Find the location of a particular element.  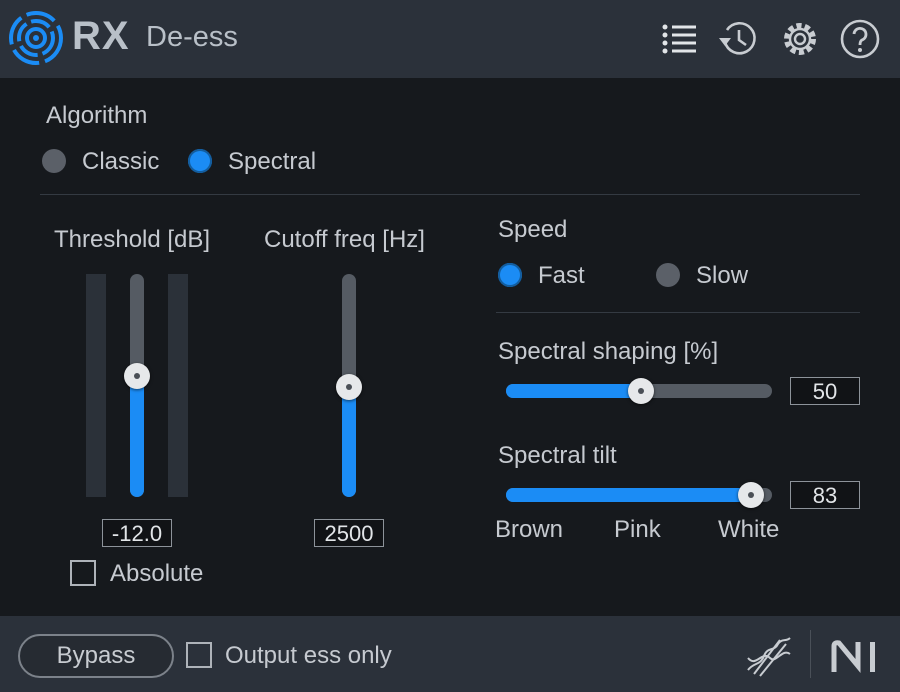

fast-label: Fast is located at coordinates (561, 276).